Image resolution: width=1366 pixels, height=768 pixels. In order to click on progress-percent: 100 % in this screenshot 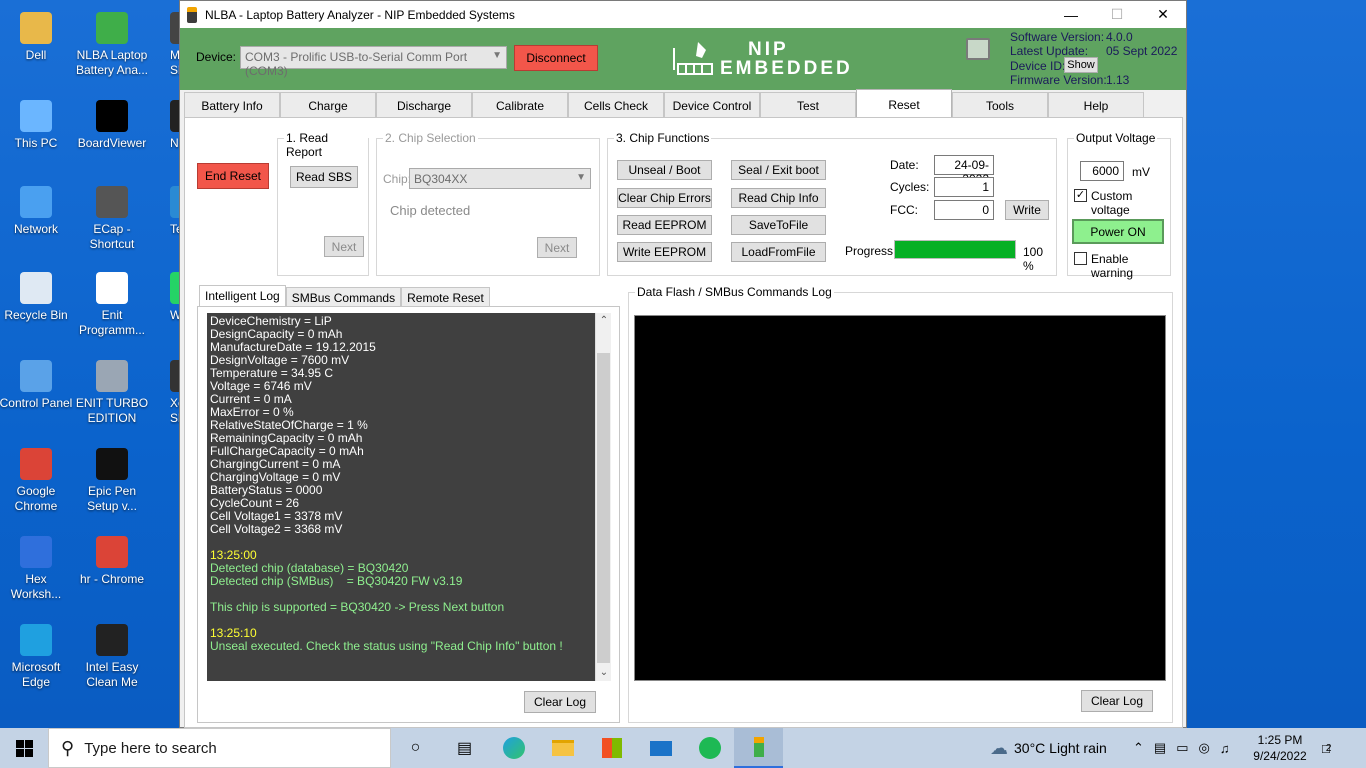, I will do `click(1033, 259)`.